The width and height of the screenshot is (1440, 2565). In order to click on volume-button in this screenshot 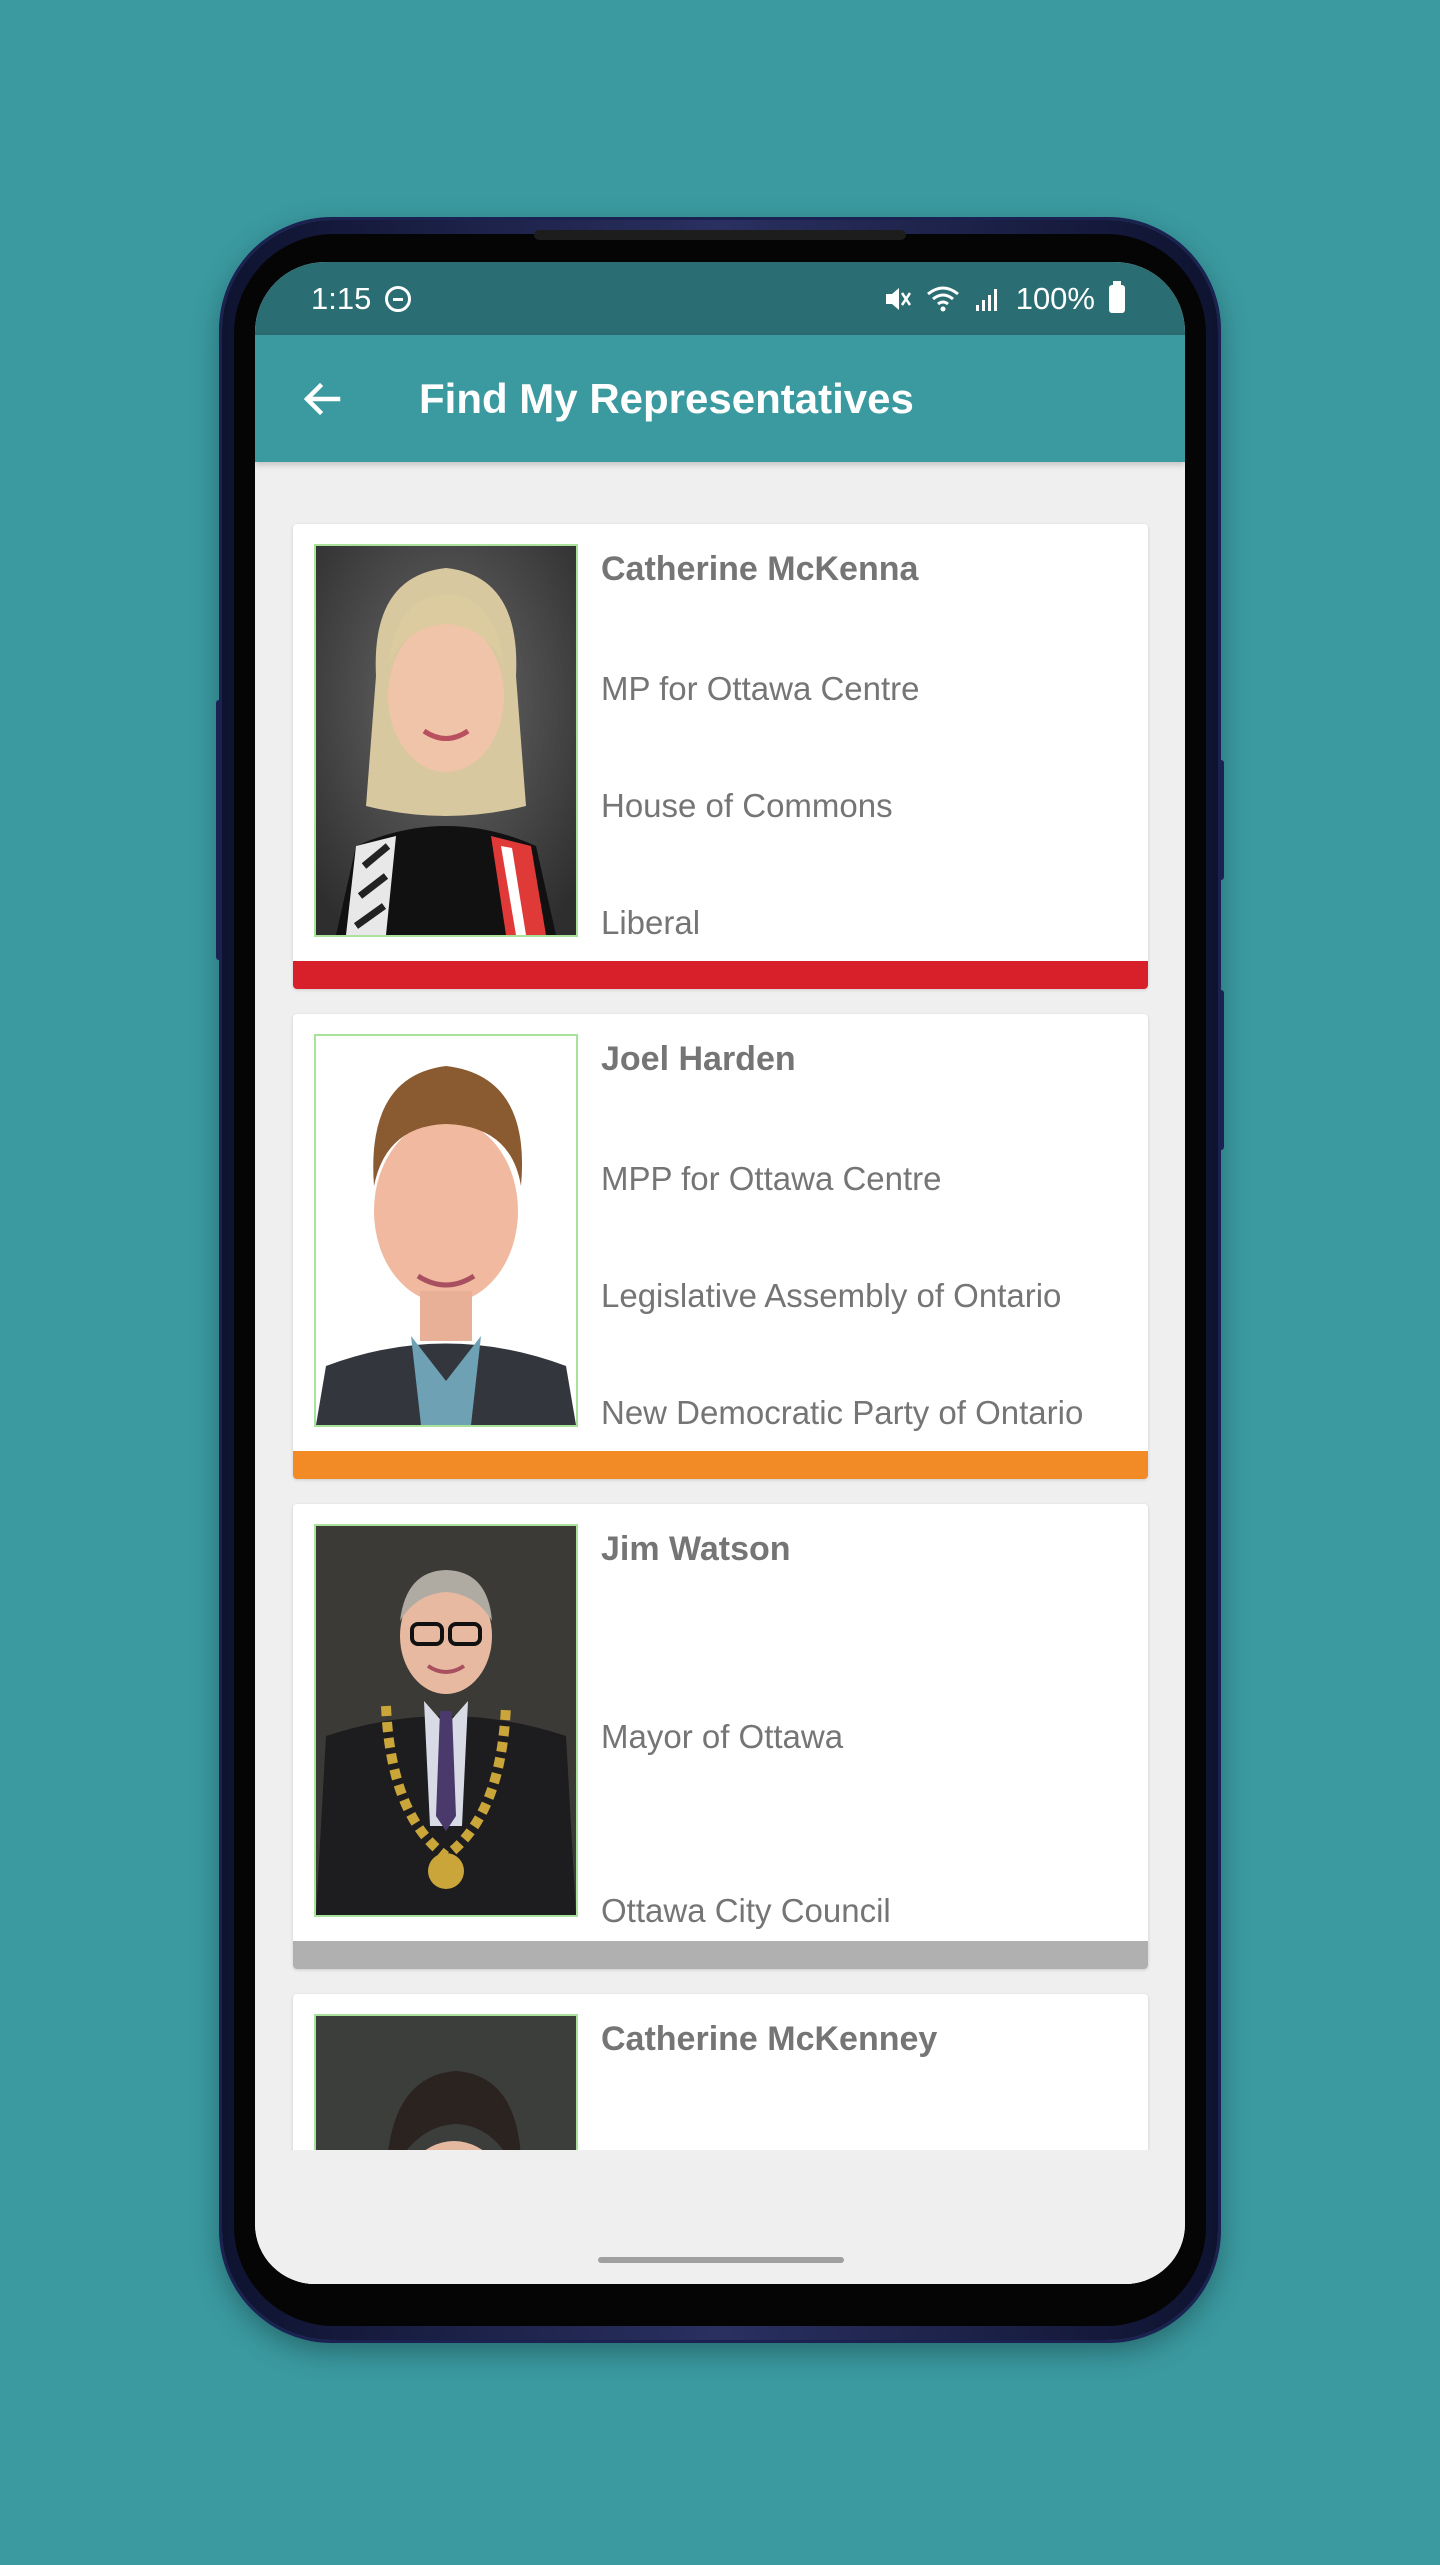, I will do `click(219, 830)`.